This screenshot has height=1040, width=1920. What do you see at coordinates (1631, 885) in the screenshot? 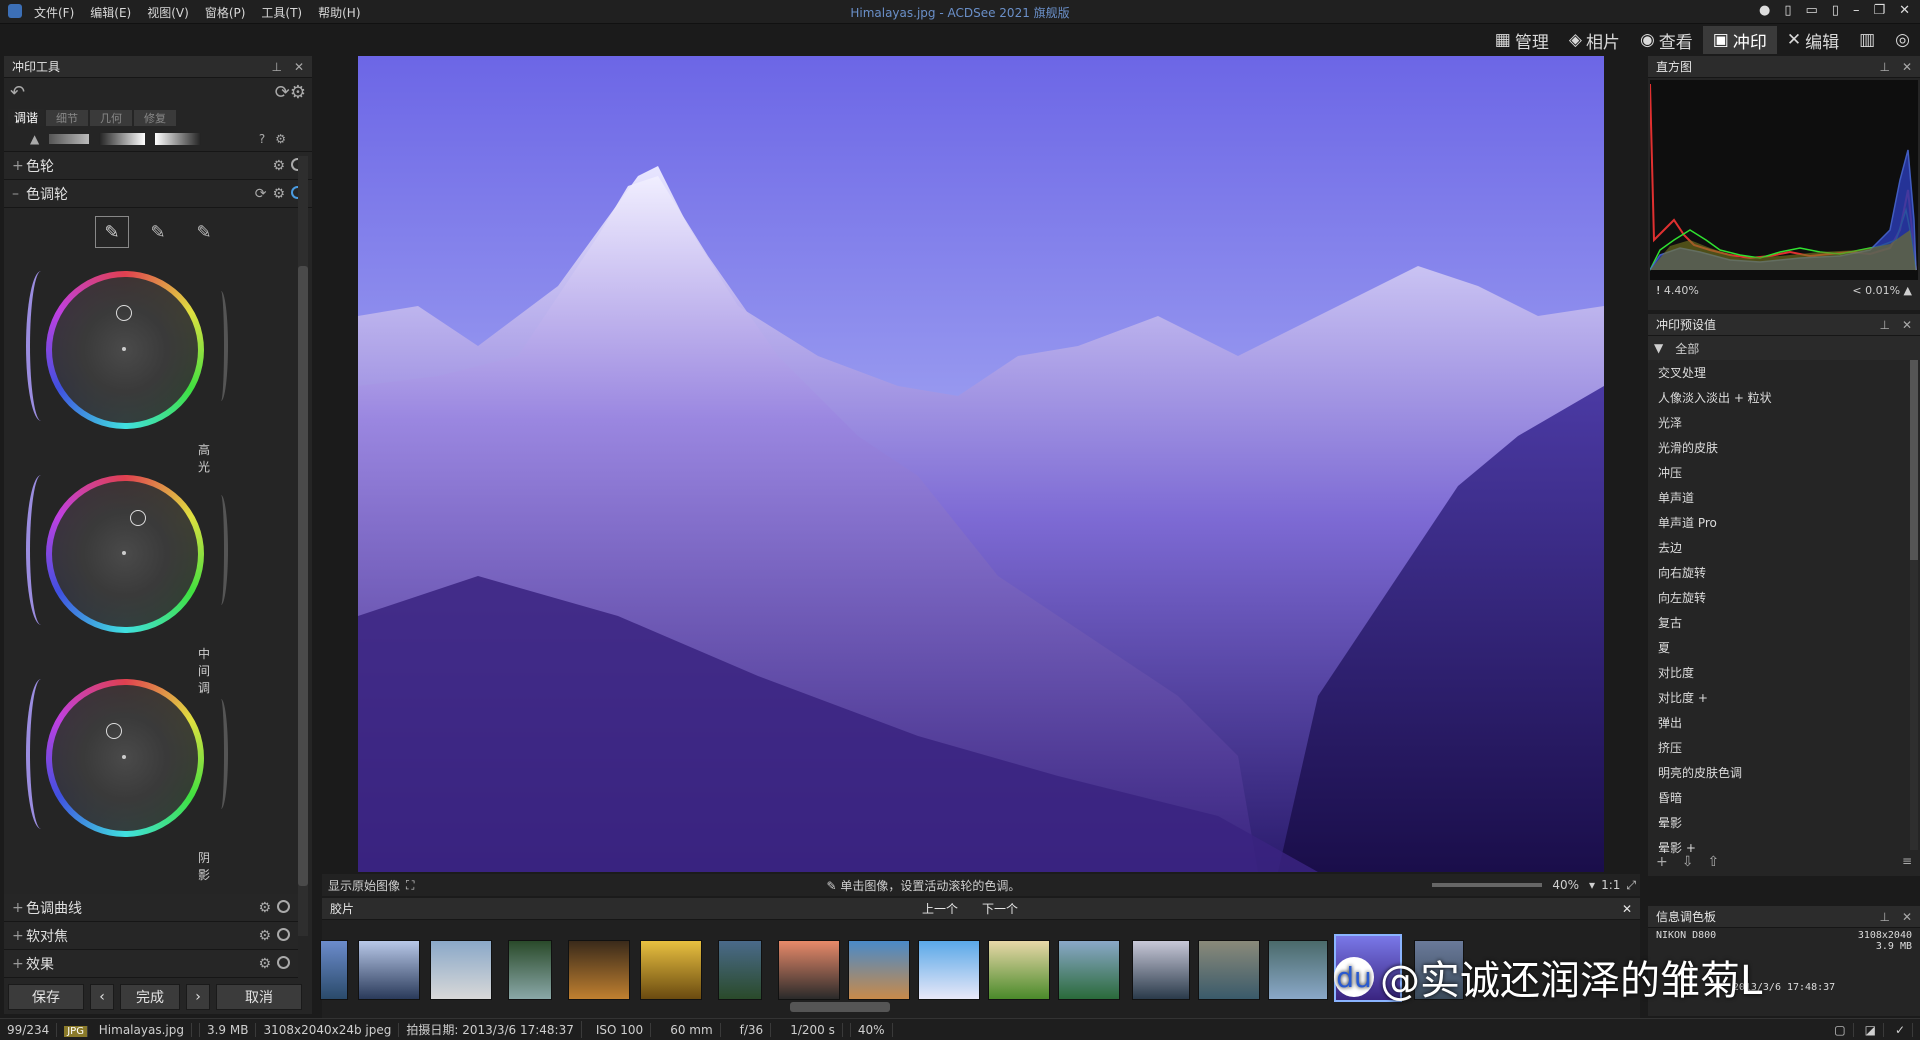
I see `fit-icon: ⤢` at bounding box center [1631, 885].